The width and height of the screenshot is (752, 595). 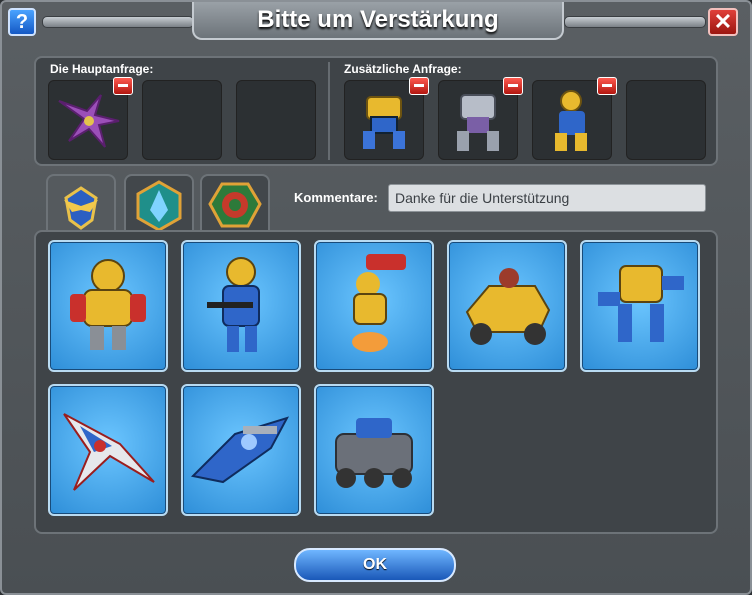 I want to click on dialog-title: Bitte um Verstärkung, so click(x=378, y=19).